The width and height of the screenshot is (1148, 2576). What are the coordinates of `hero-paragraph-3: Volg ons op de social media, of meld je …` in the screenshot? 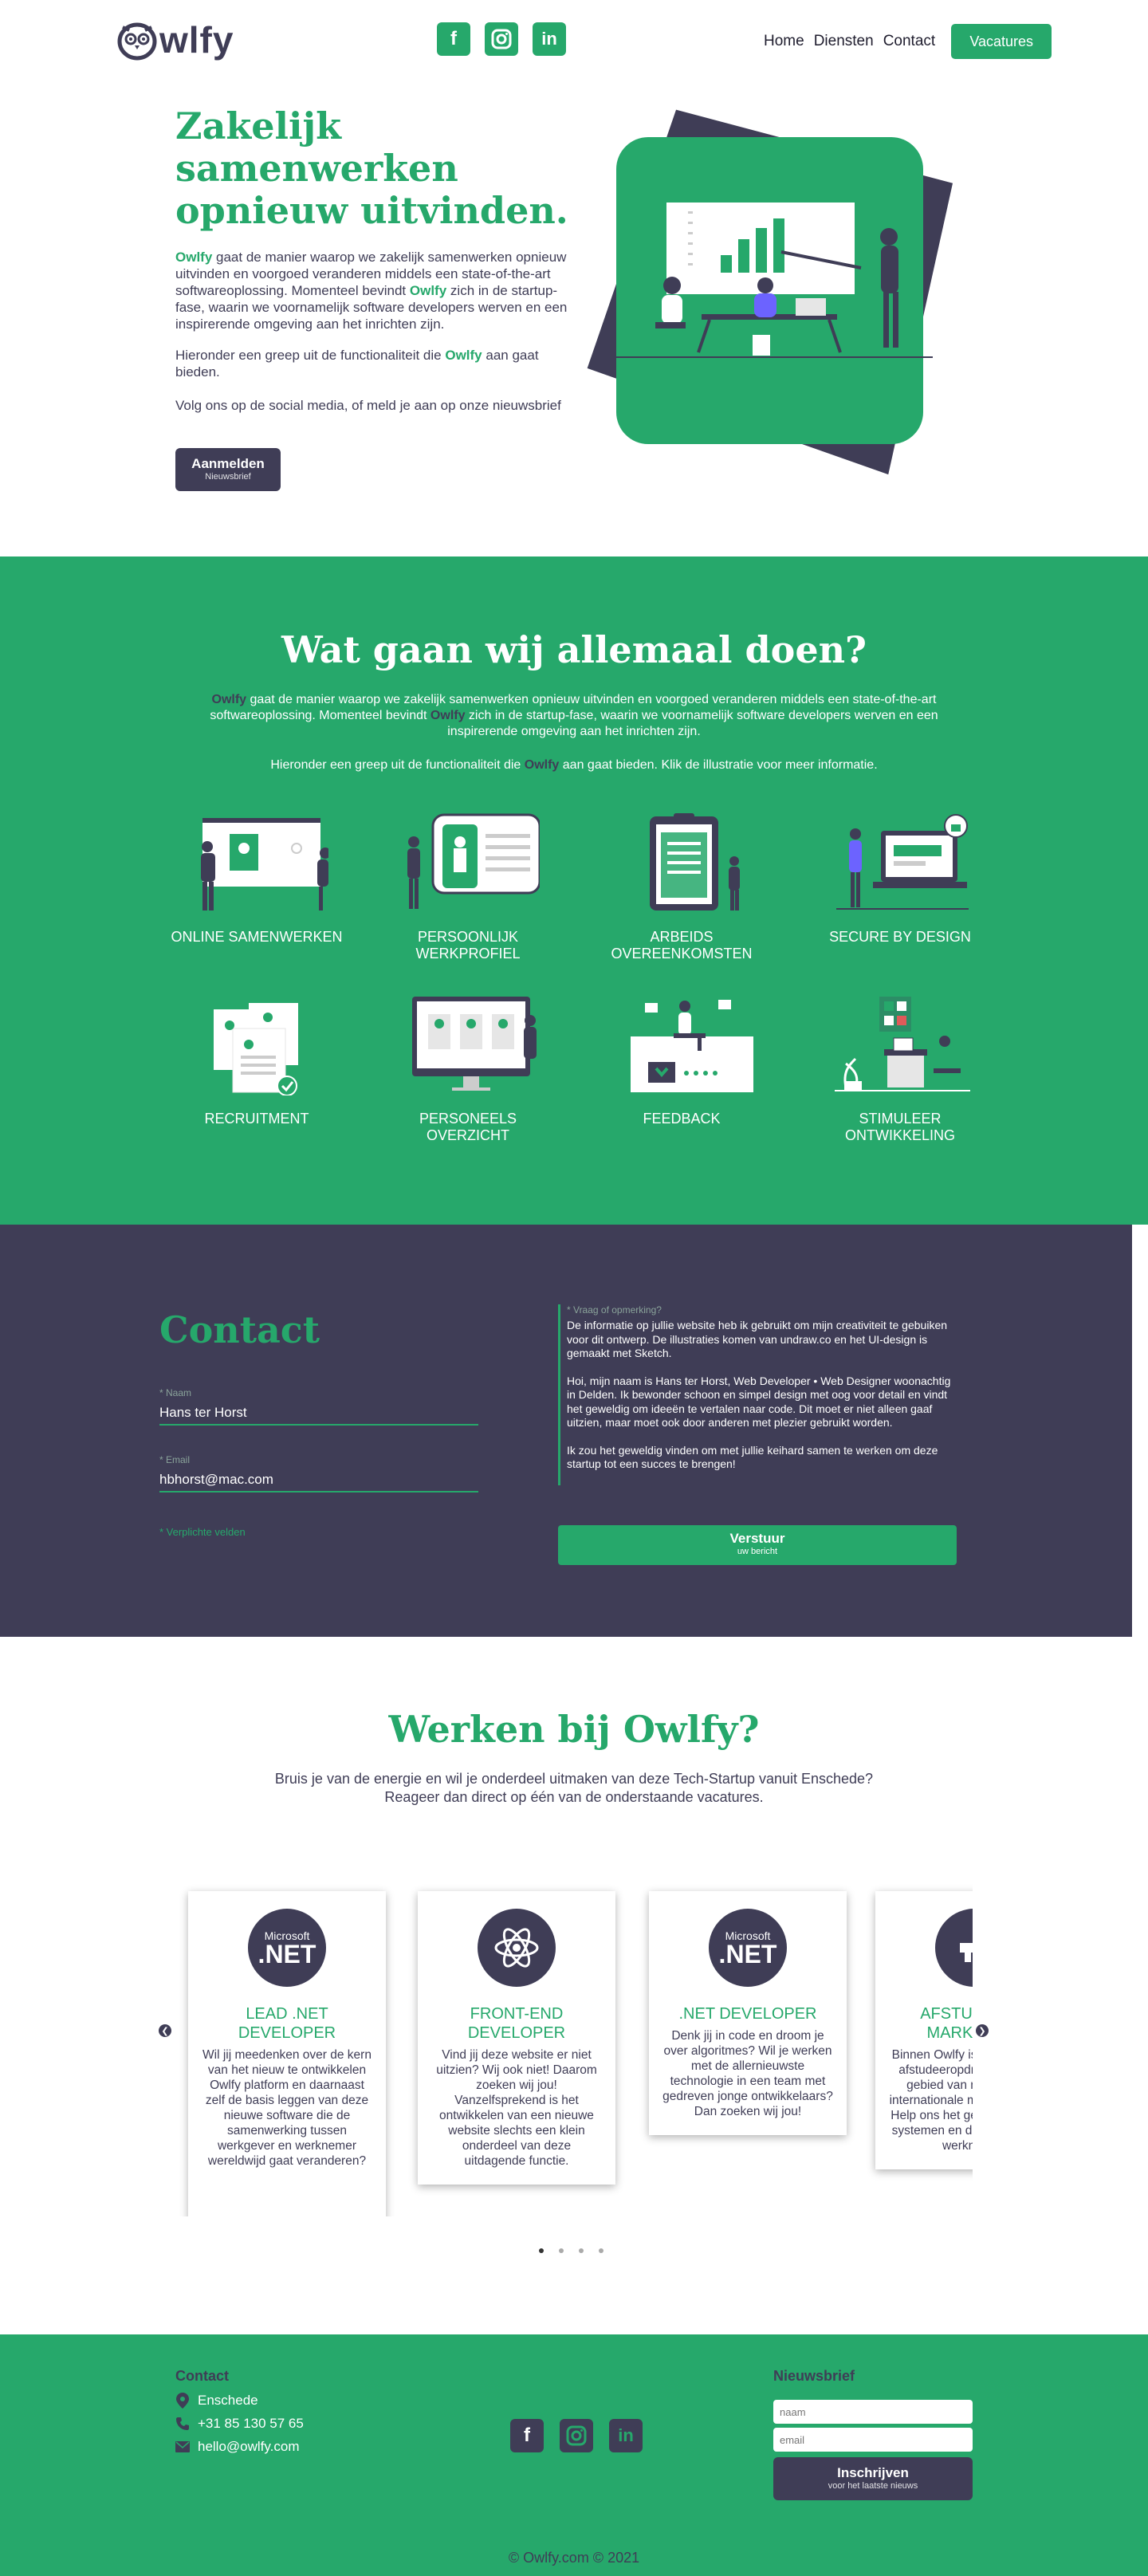 It's located at (368, 406).